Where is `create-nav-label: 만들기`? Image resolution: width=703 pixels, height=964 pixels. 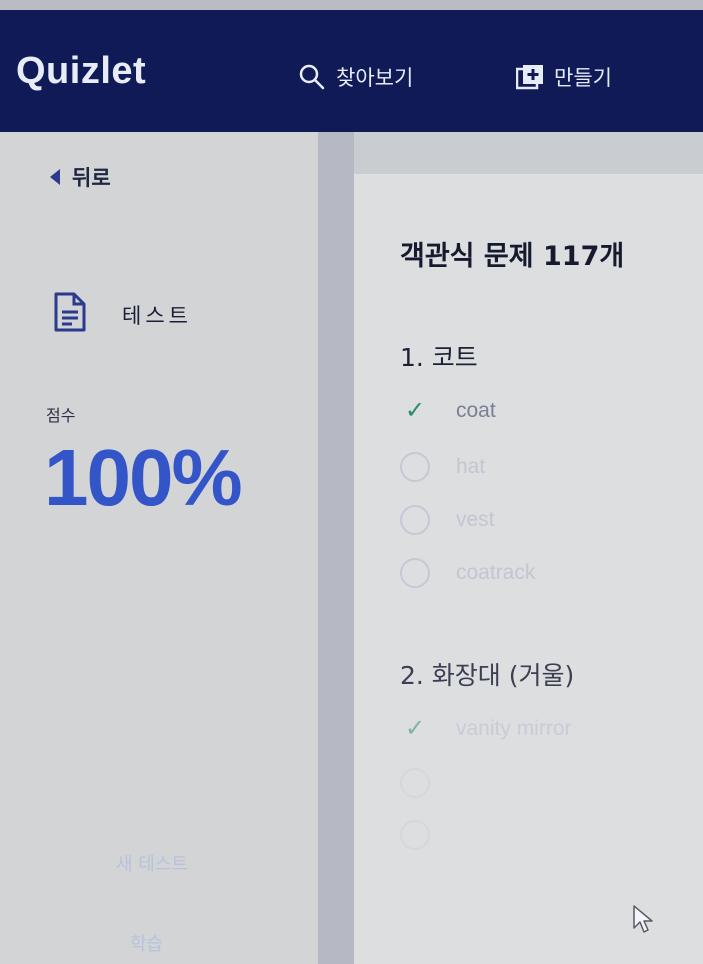
create-nav-label: 만들기 is located at coordinates (583, 78).